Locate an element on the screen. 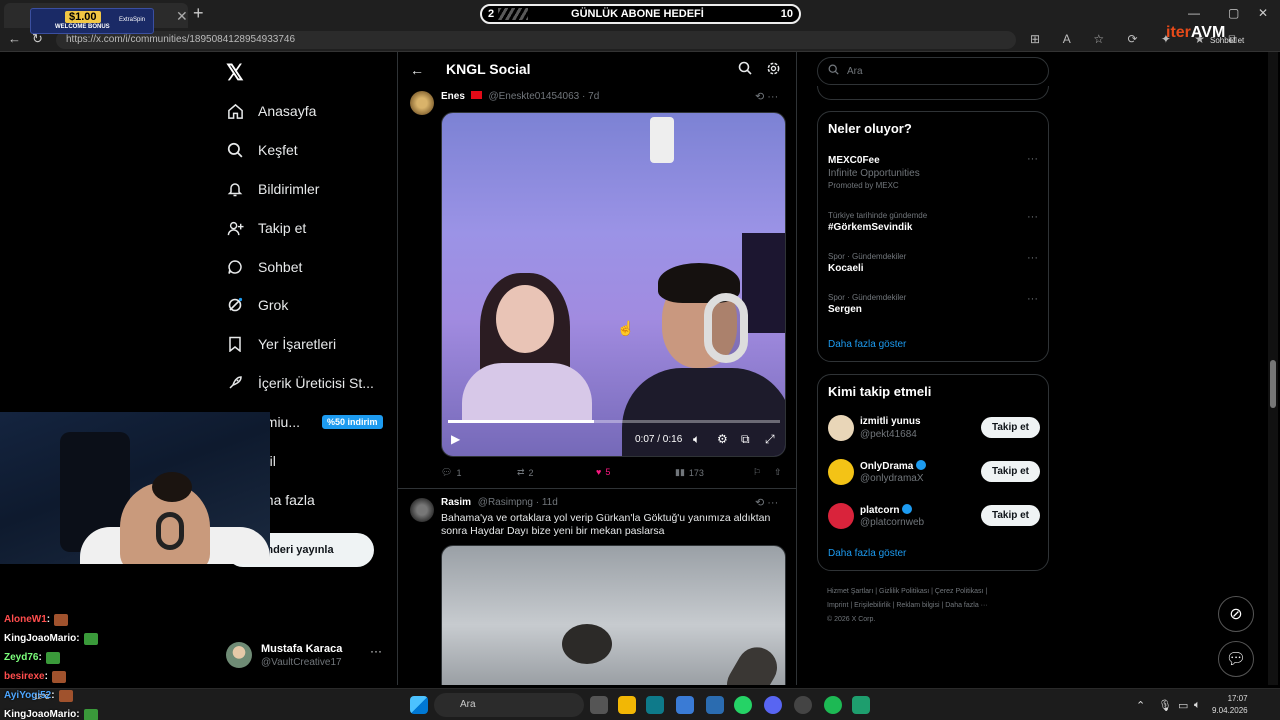  tweet-author: Rasim @Rasimpng · 11d is located at coordinates (499, 502).